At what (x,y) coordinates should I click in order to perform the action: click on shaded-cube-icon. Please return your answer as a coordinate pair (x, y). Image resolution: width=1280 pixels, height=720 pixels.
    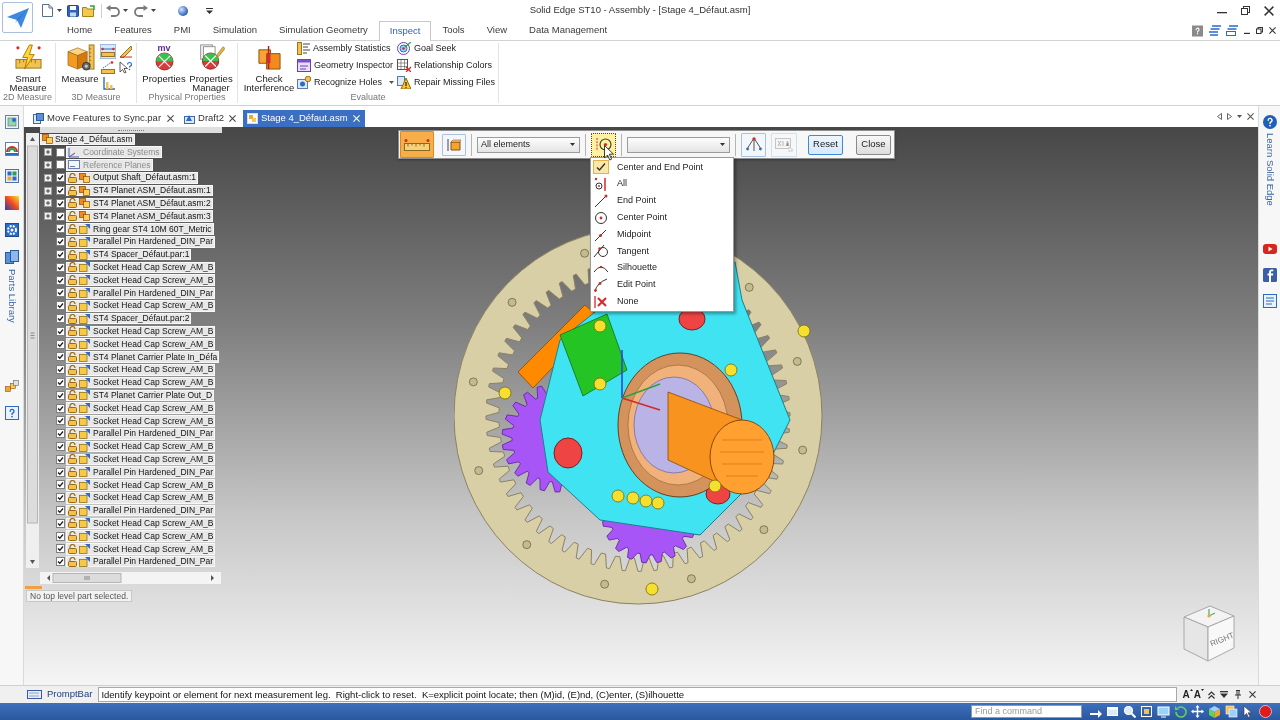
    Looking at the image, I should click on (1214, 711).